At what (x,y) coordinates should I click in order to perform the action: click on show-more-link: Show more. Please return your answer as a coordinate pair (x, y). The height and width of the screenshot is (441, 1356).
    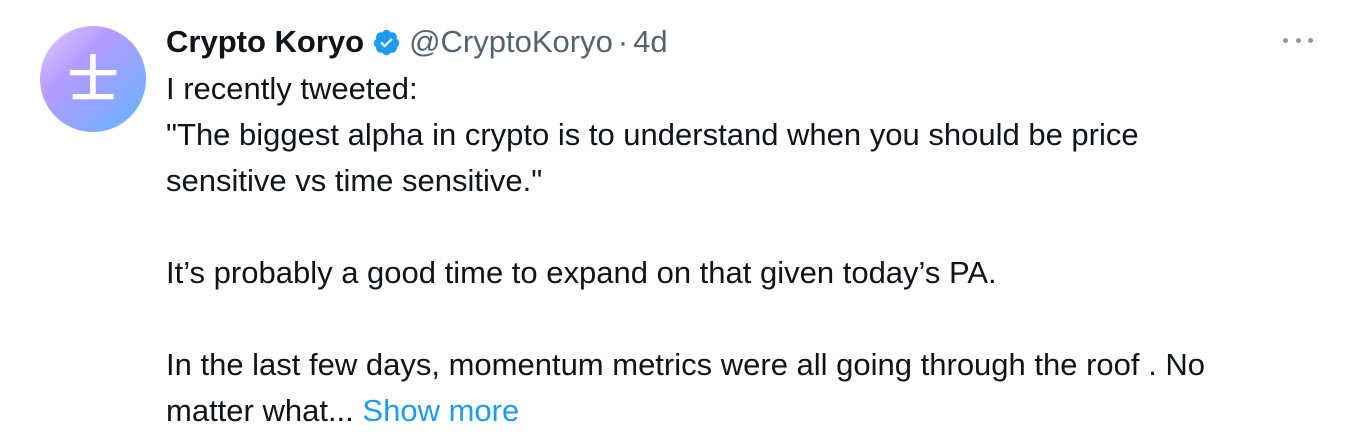
    Looking at the image, I should click on (440, 410).